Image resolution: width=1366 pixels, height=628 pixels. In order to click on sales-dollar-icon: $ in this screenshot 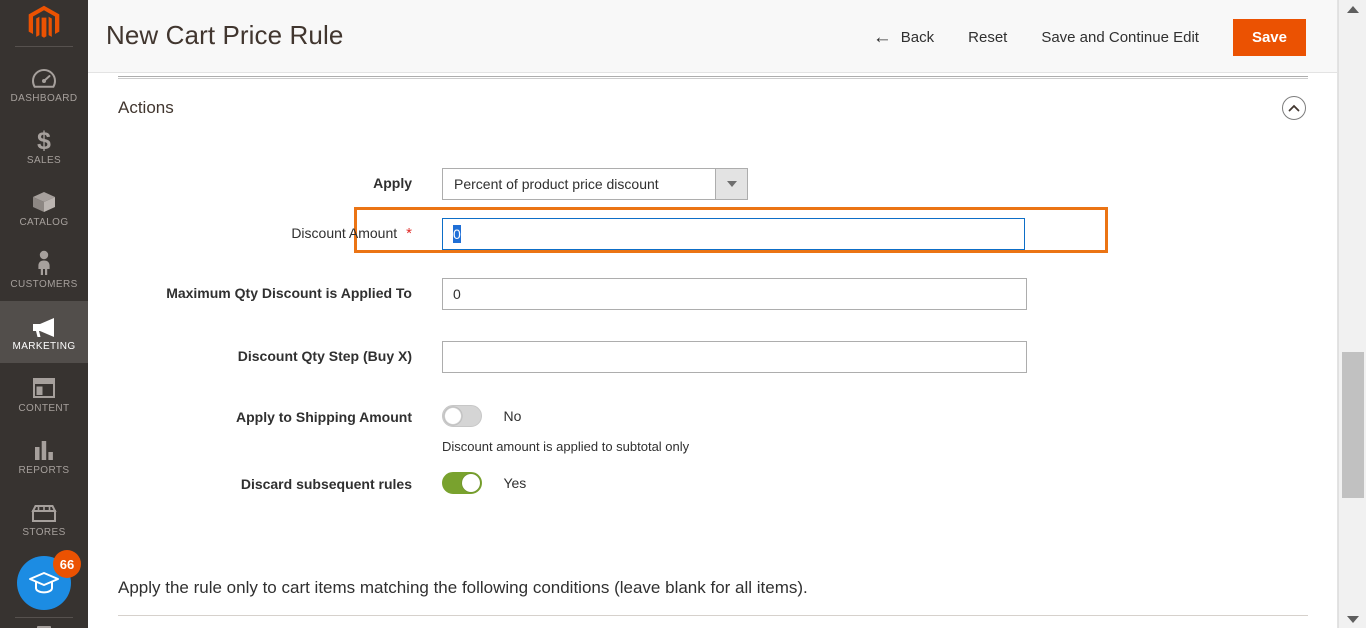, I will do `click(44, 139)`.